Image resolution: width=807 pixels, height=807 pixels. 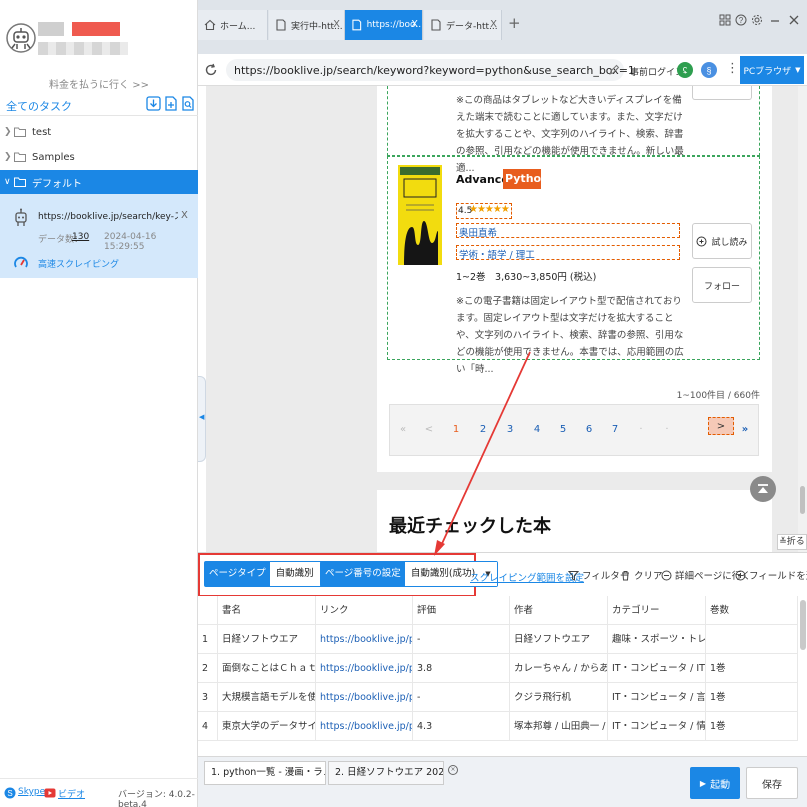 I want to click on run-button: ▶ 起動, so click(x=715, y=783).